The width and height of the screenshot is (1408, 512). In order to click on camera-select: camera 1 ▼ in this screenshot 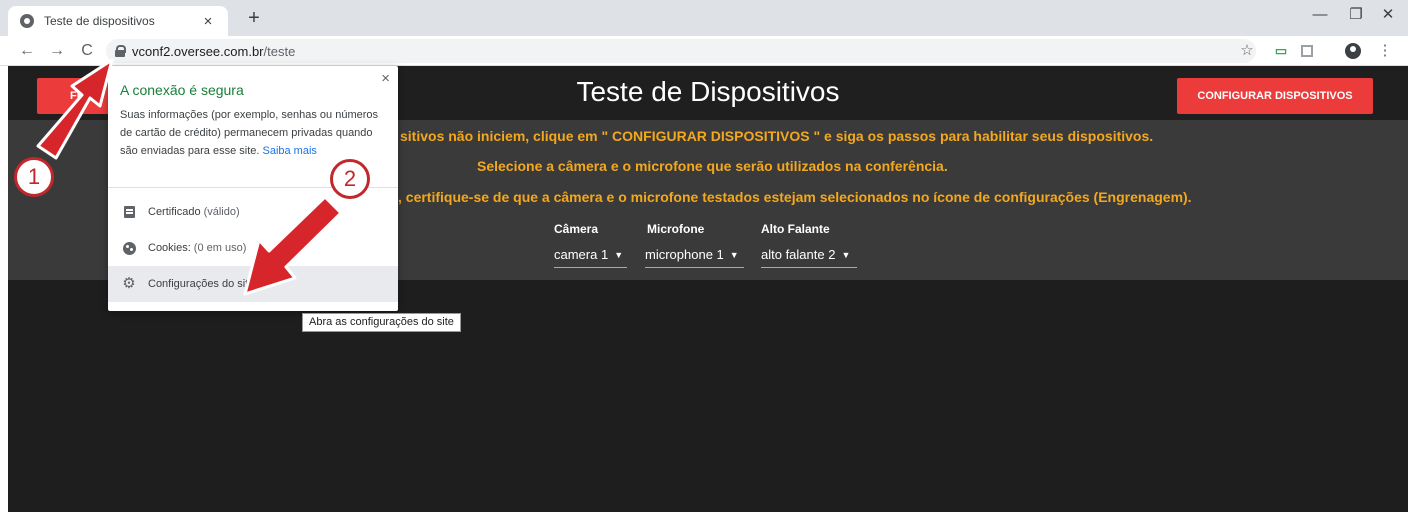, I will do `click(590, 256)`.